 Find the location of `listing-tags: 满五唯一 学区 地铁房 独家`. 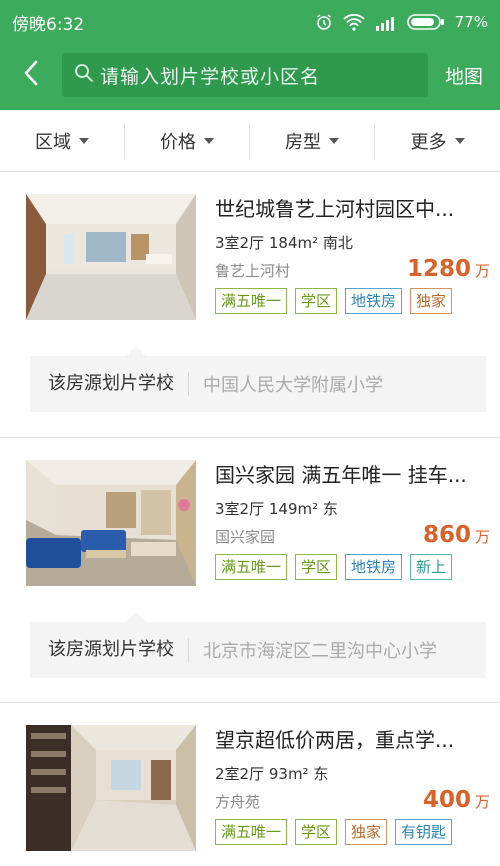

listing-tags: 满五唯一 学区 地铁房 独家 is located at coordinates (352, 301).